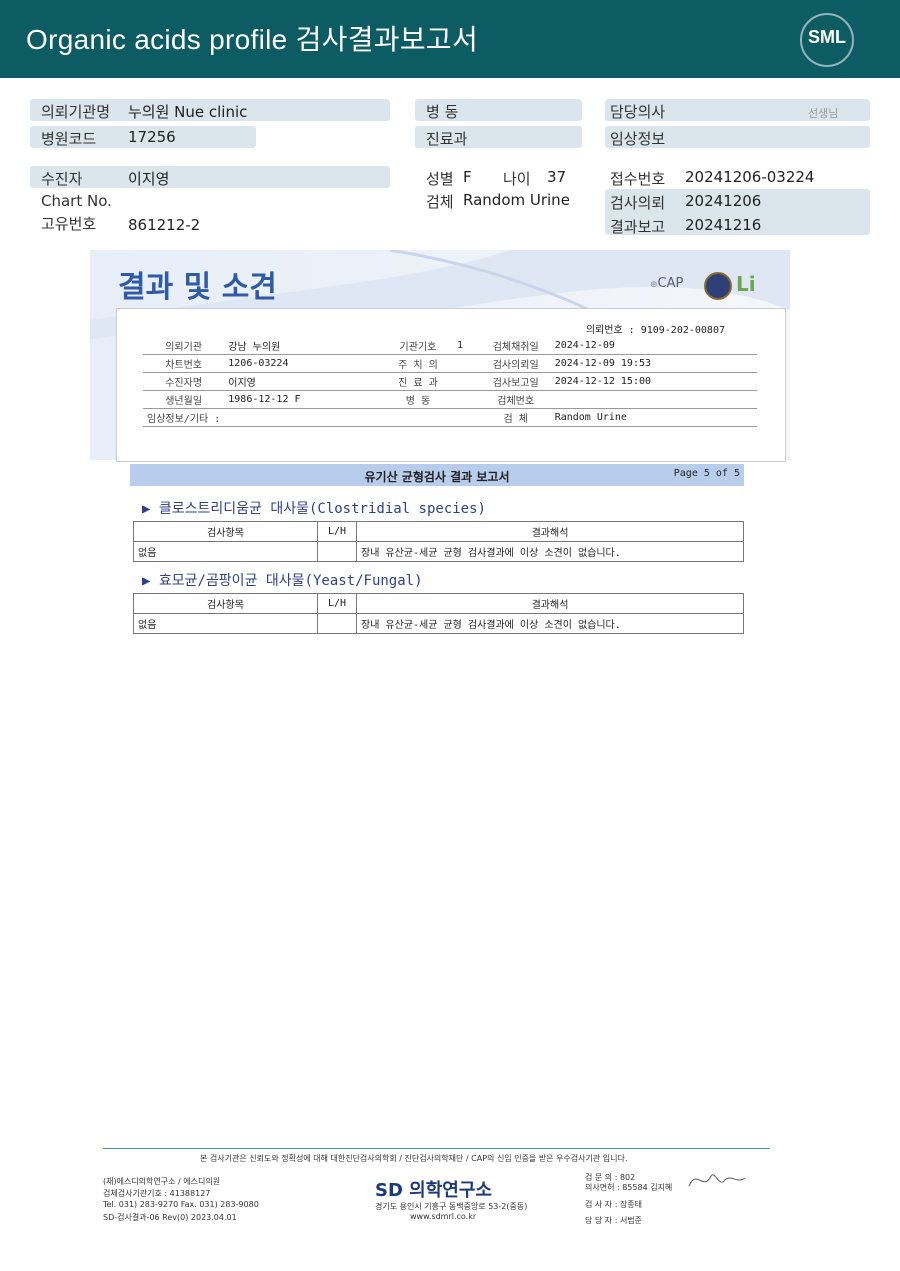 This screenshot has width=900, height=1271. I want to click on specimen-value: Random Urine, so click(516, 200).